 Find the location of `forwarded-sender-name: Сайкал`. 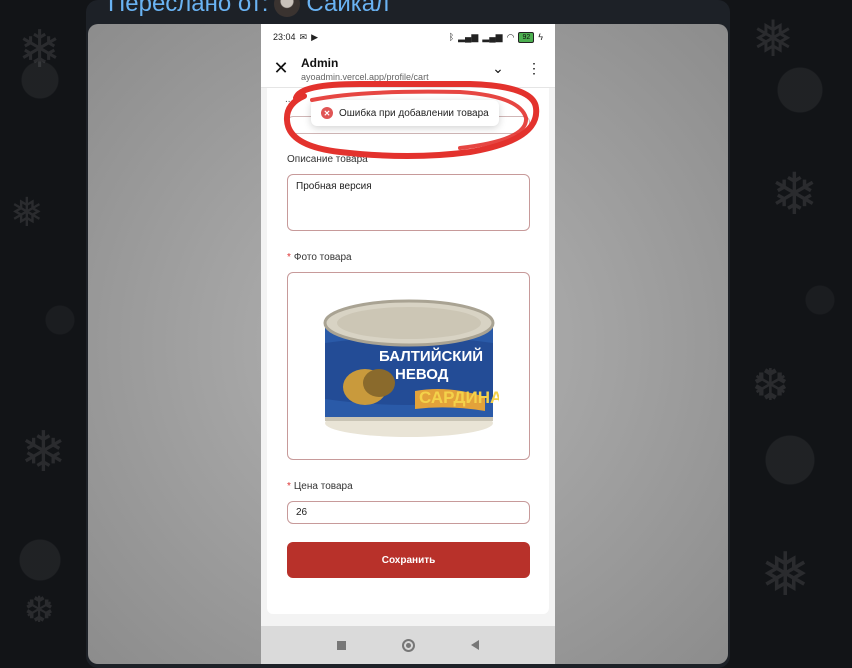

forwarded-sender-name: Сайкал is located at coordinates (347, 9).